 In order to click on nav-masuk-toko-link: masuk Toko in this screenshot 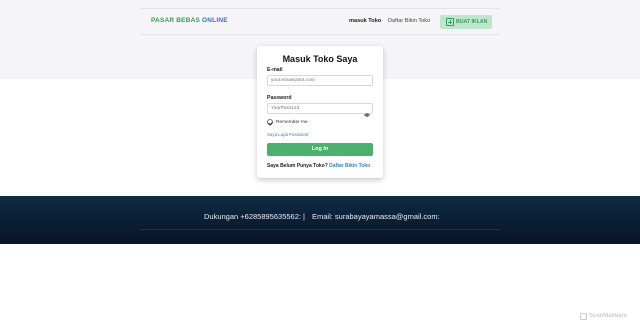, I will do `click(365, 21)`.